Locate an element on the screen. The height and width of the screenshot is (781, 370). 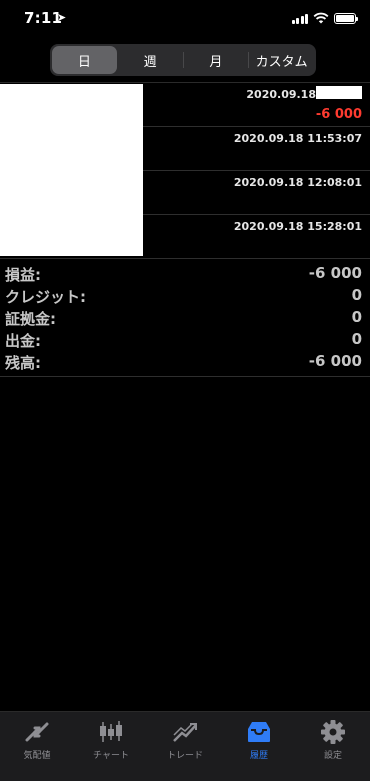
summary-label: 出金: is located at coordinates (23, 341).